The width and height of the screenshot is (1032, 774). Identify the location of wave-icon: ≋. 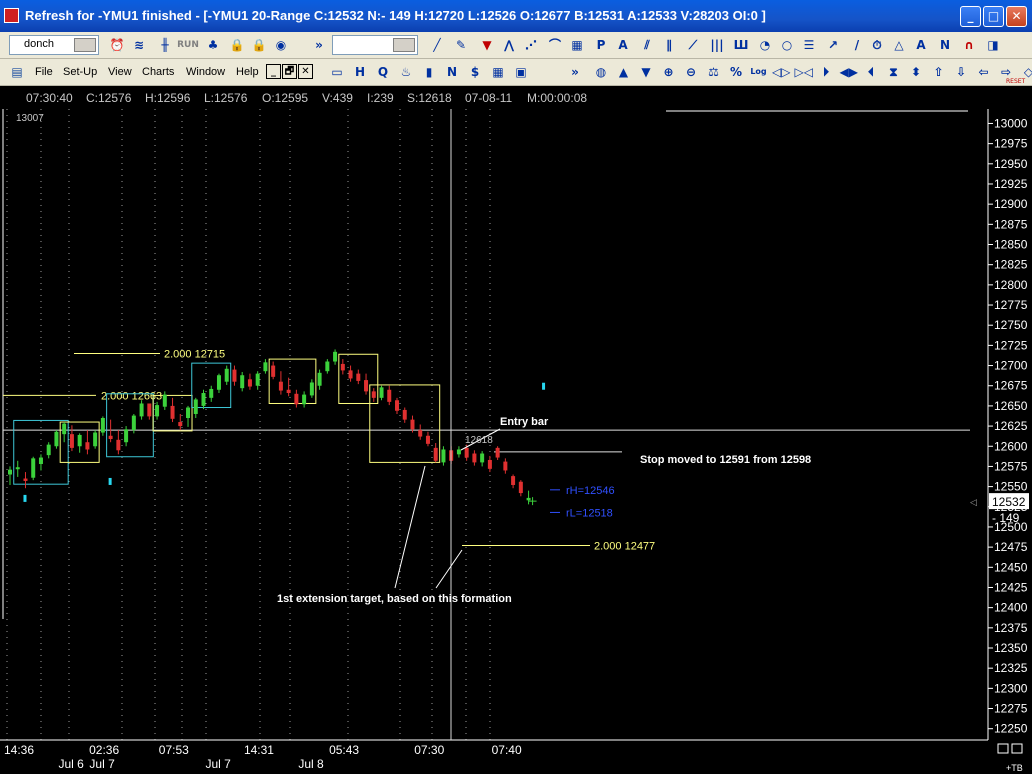
(139, 45).